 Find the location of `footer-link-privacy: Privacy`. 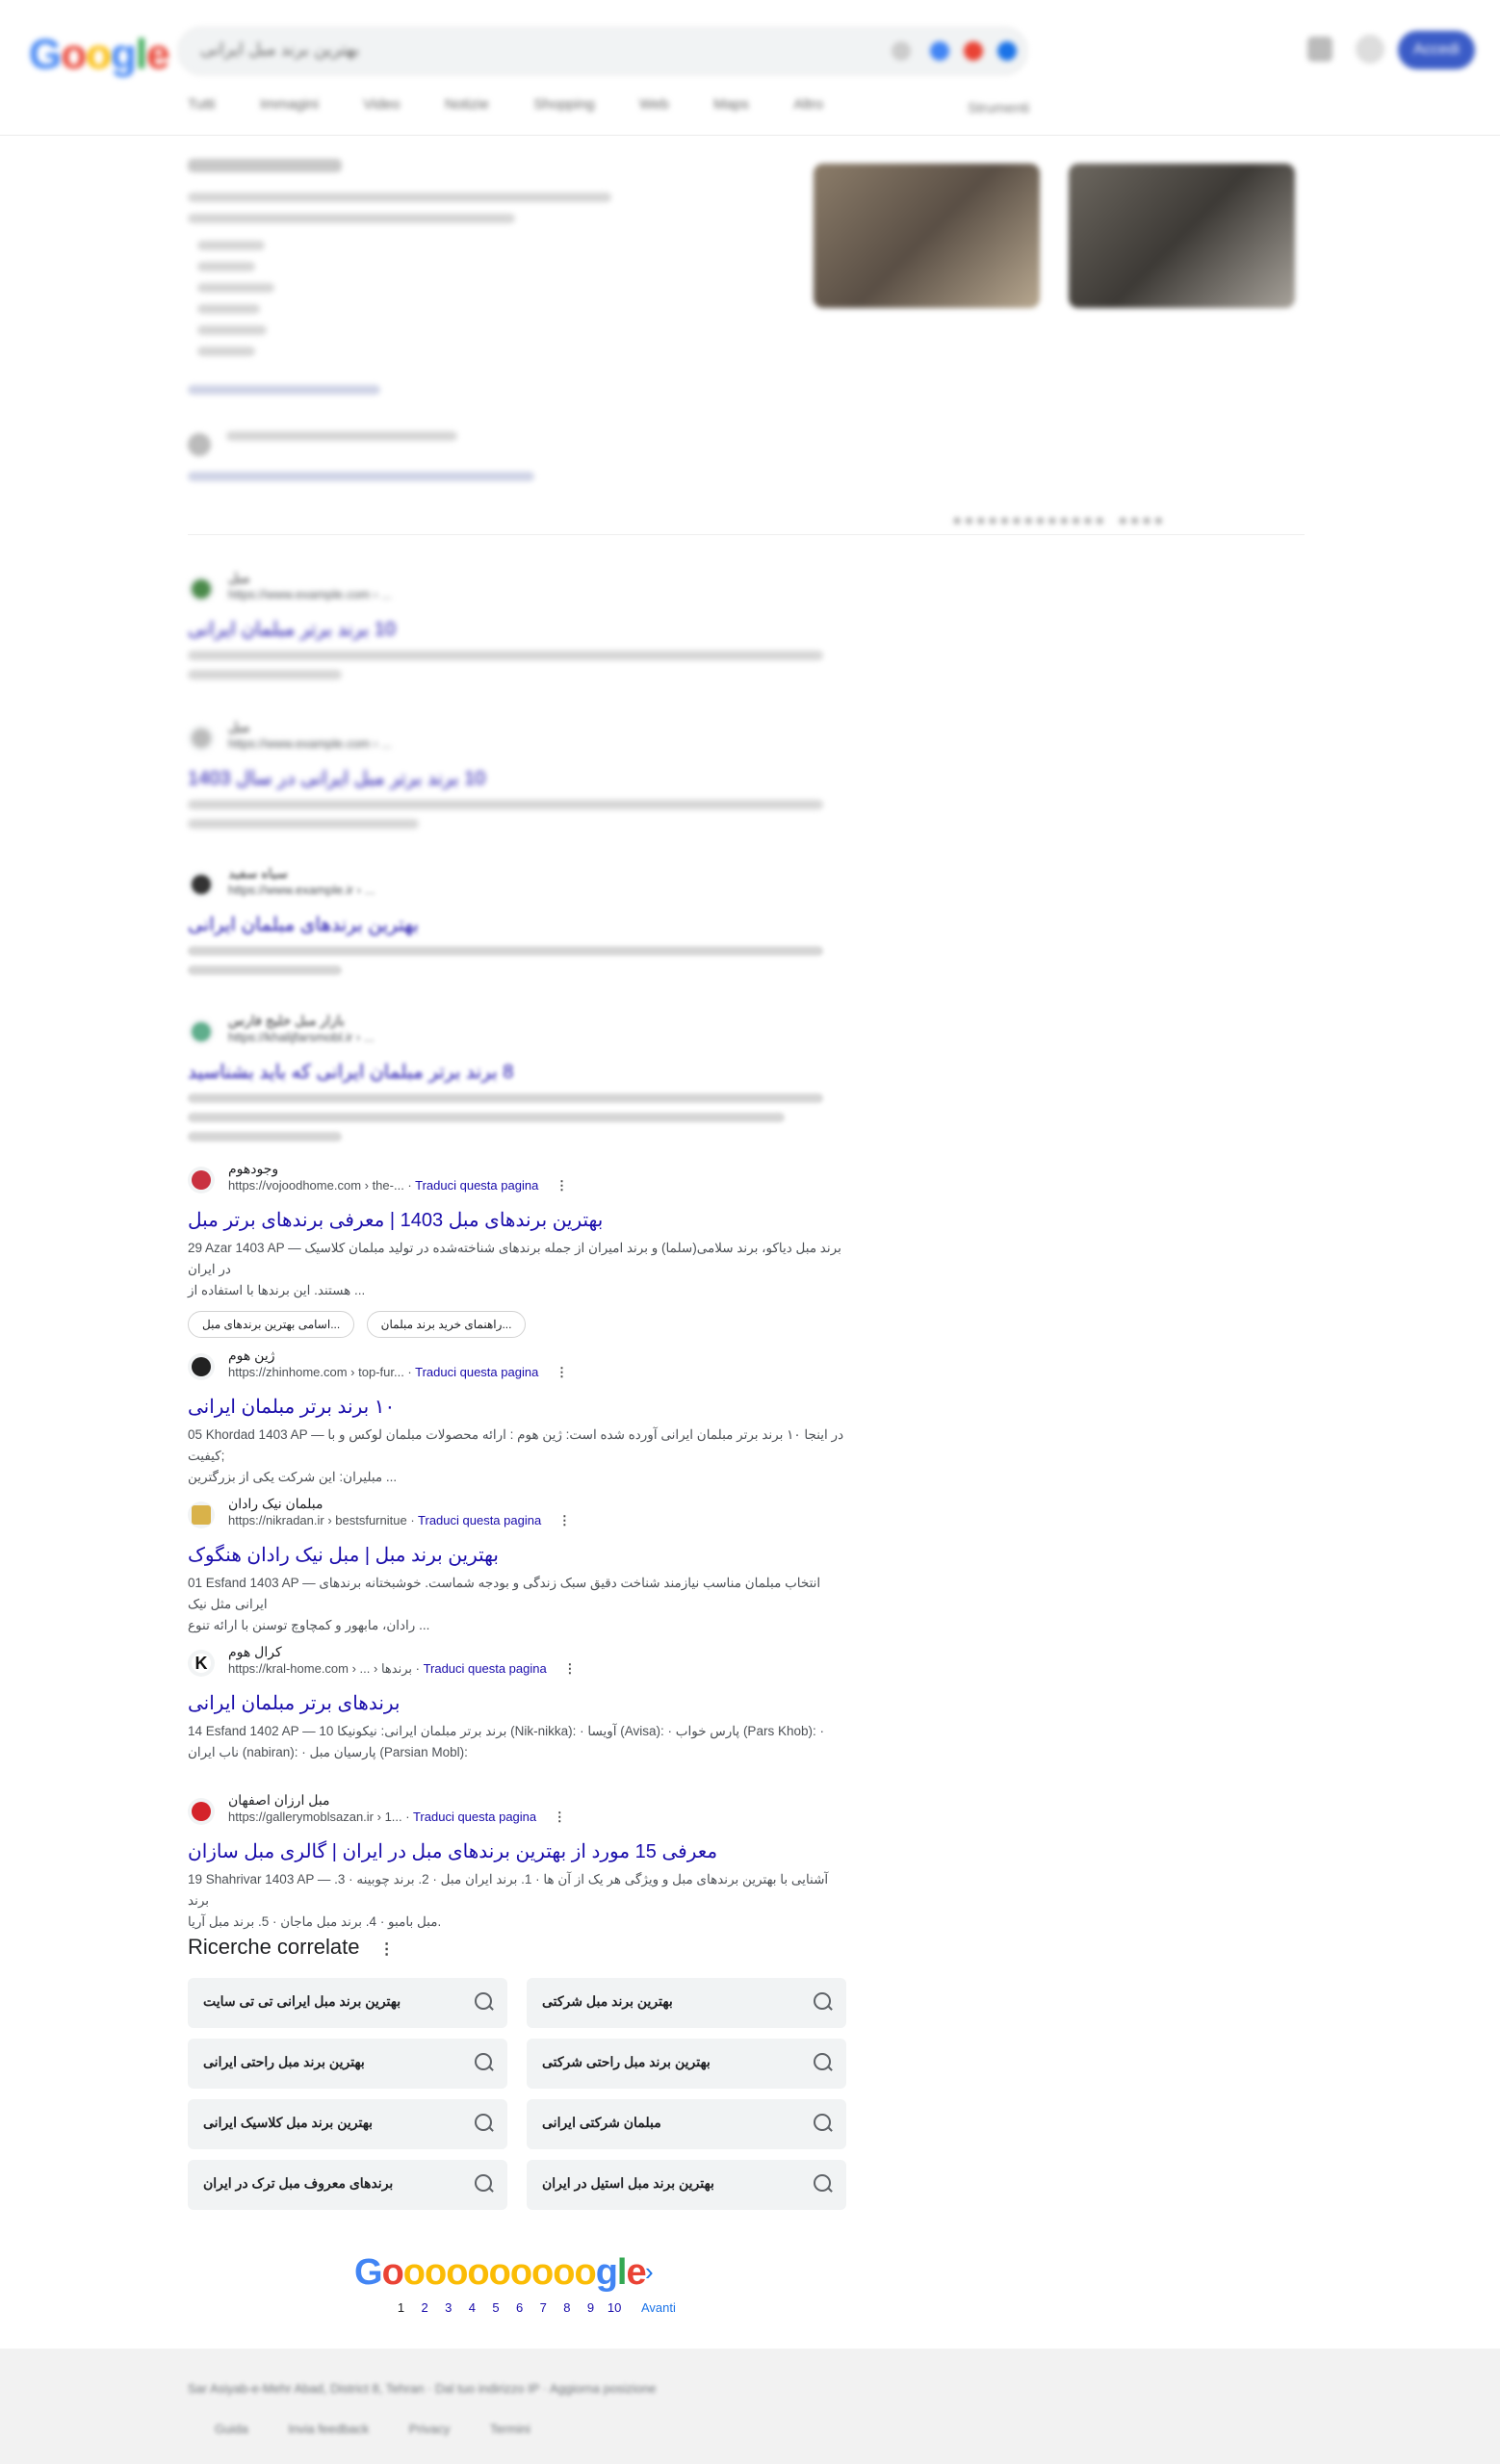

footer-link-privacy: Privacy is located at coordinates (430, 2429).